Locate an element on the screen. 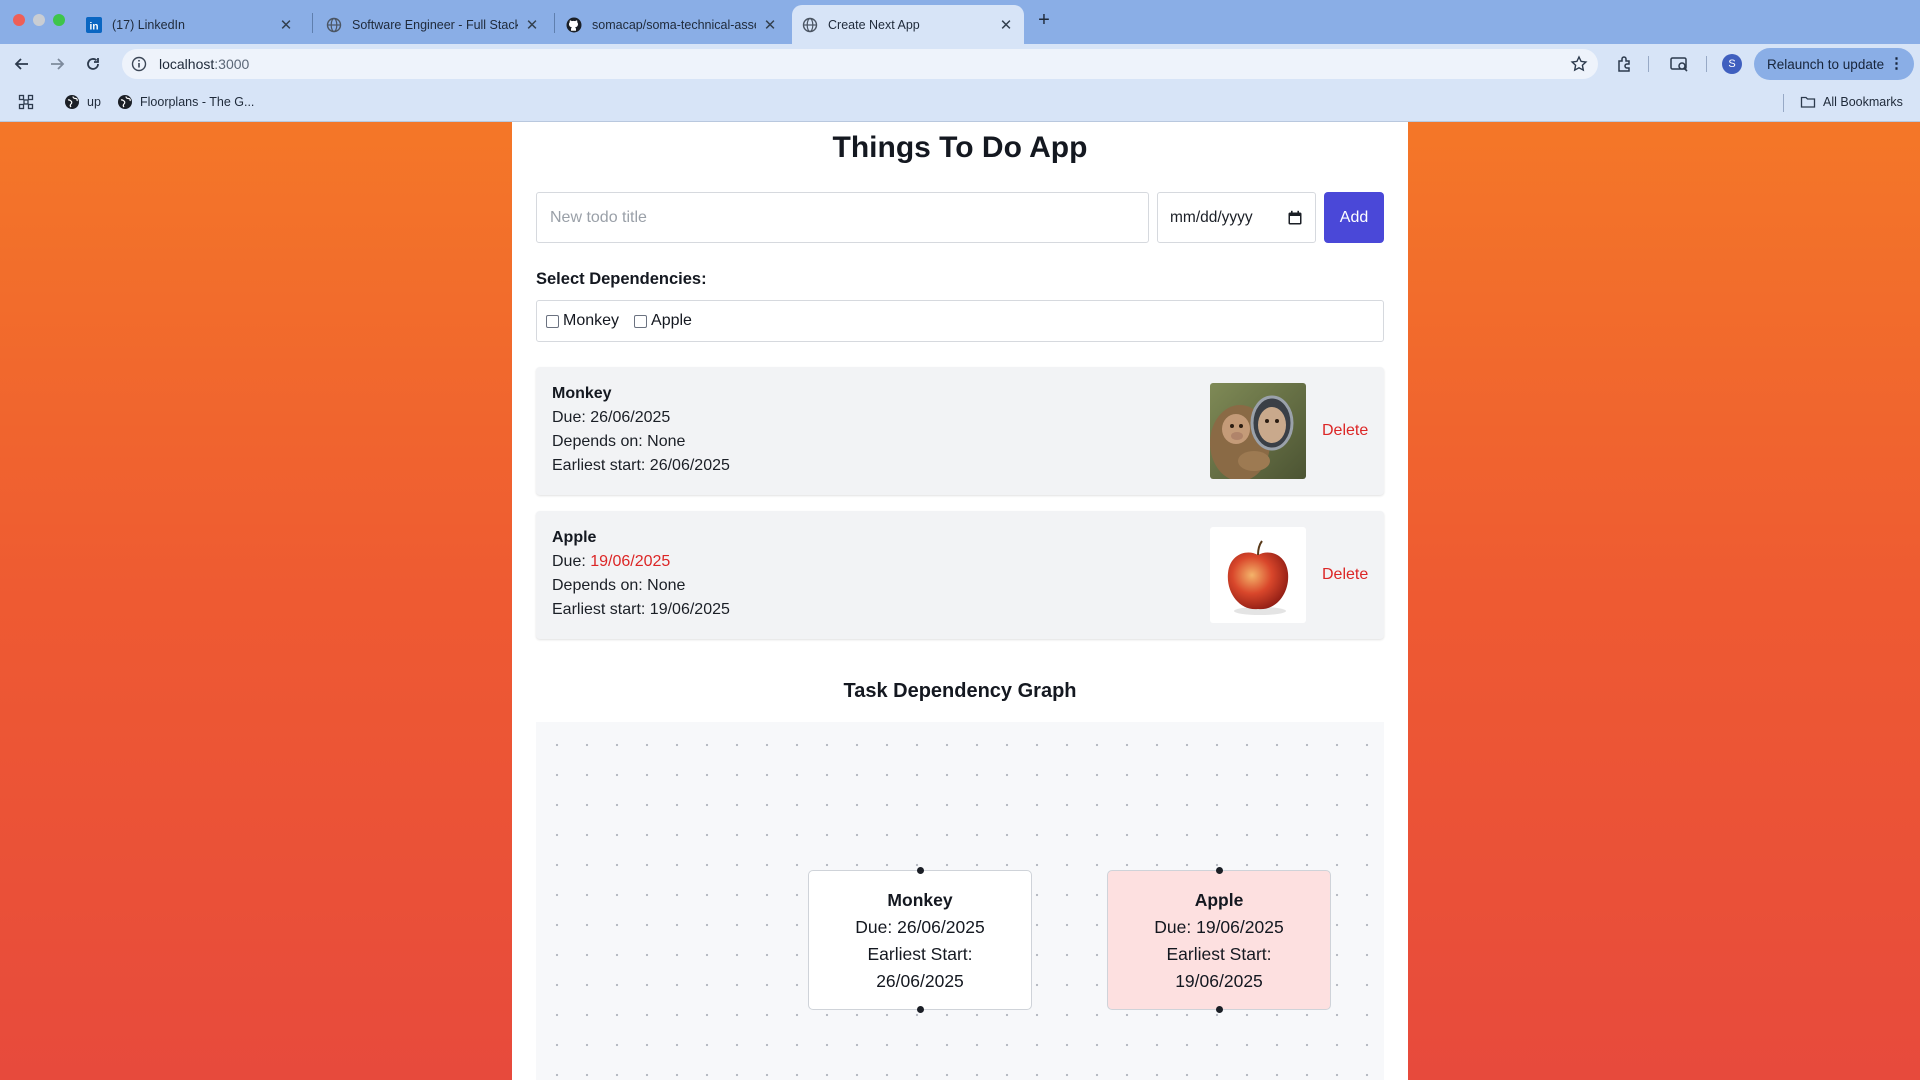 This screenshot has height=1080, width=1920. dependency-option-apple: Apple is located at coordinates (663, 321).